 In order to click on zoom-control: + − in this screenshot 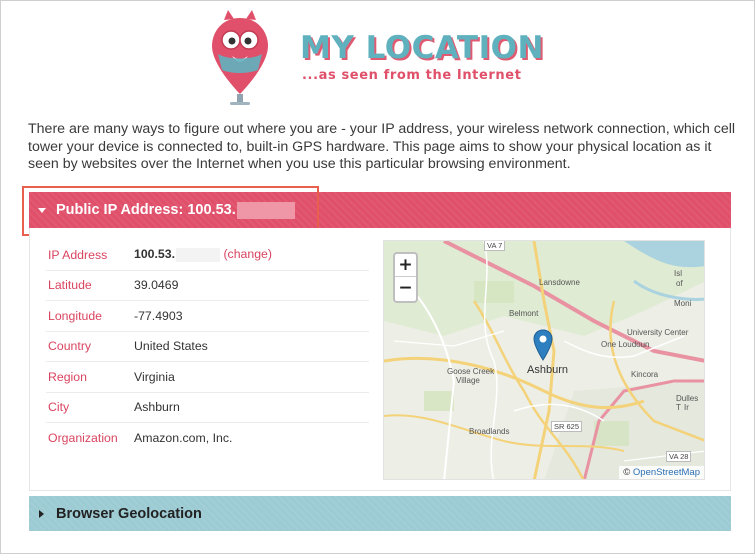, I will do `click(405, 277)`.